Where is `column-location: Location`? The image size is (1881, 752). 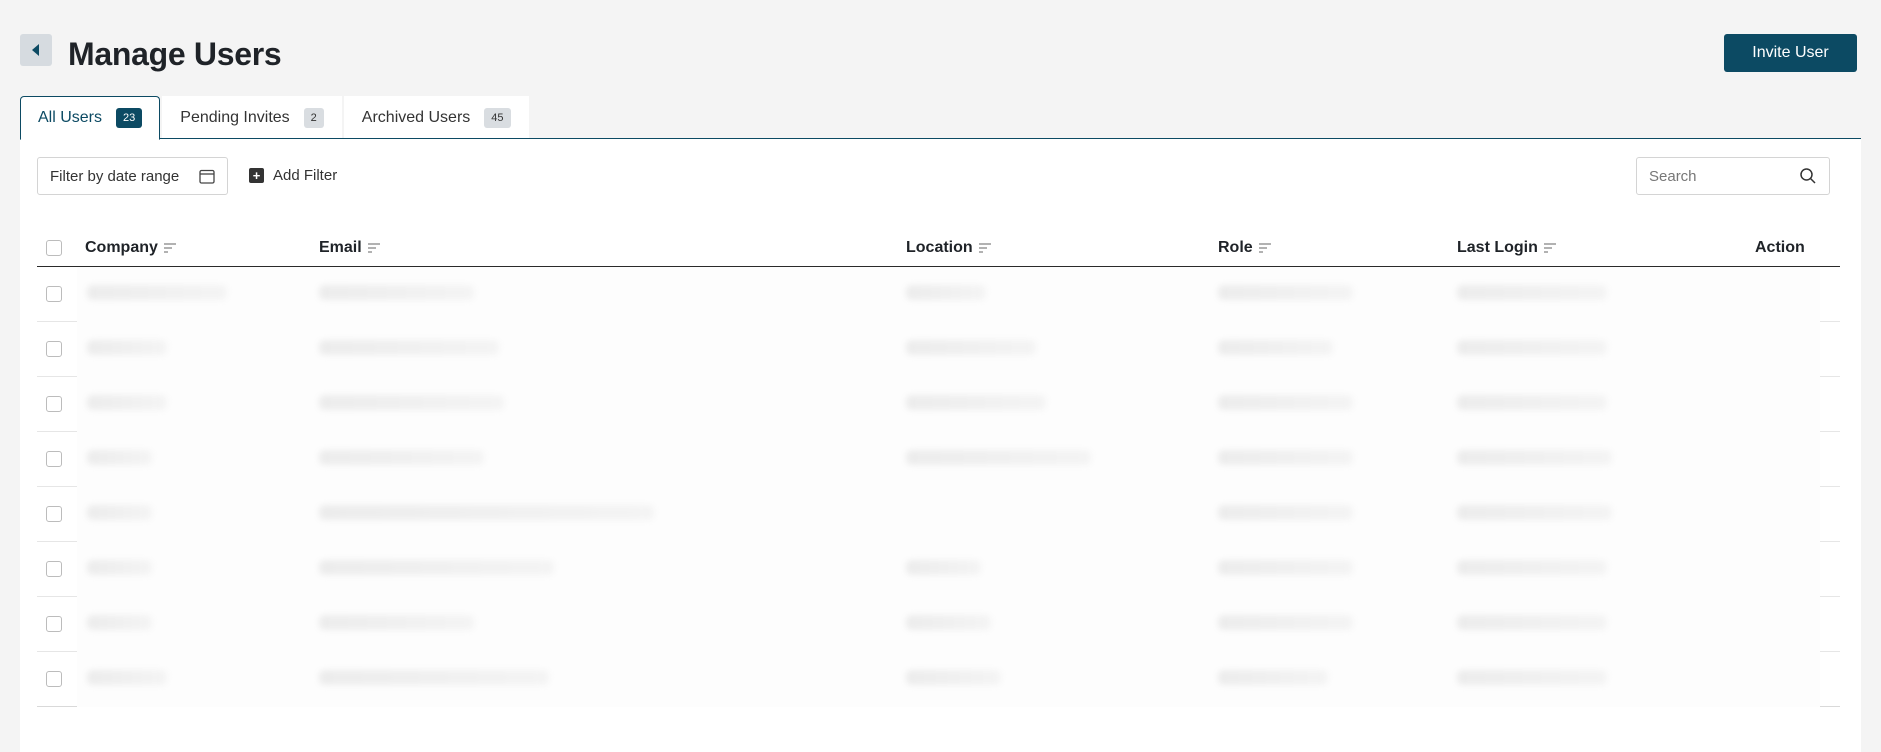 column-location: Location is located at coordinates (948, 248).